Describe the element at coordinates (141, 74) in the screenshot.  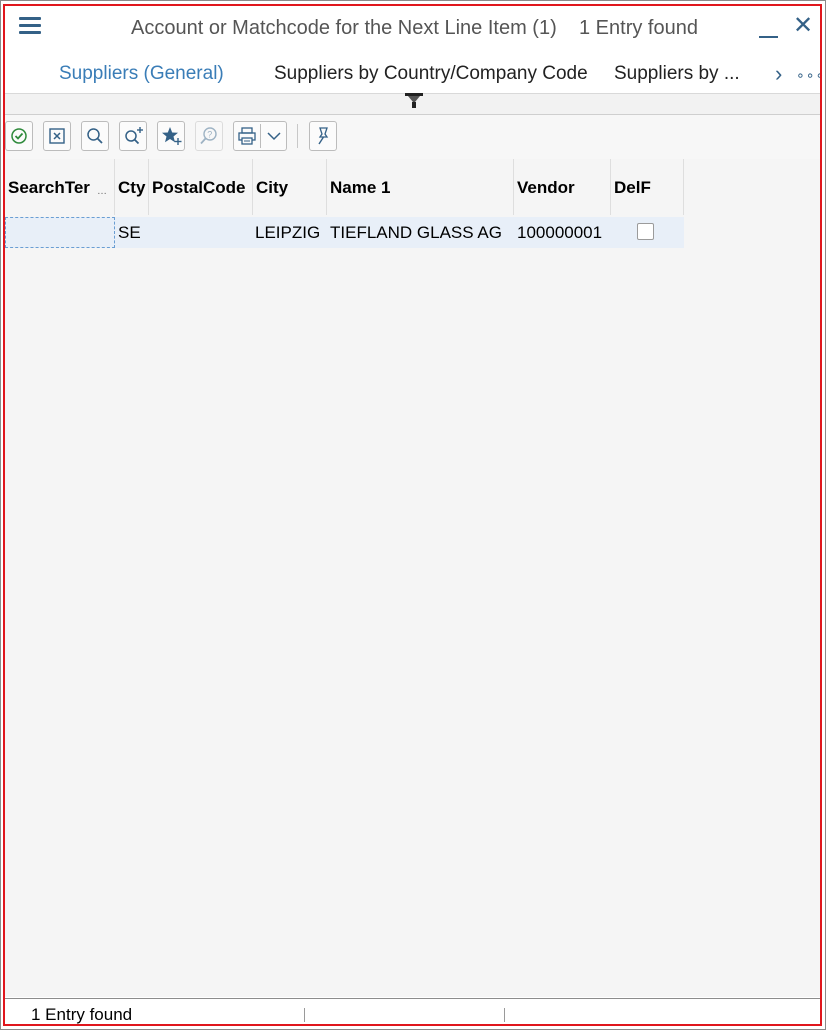
I see `tab-suppliers-general: Suppliers (General)` at that location.